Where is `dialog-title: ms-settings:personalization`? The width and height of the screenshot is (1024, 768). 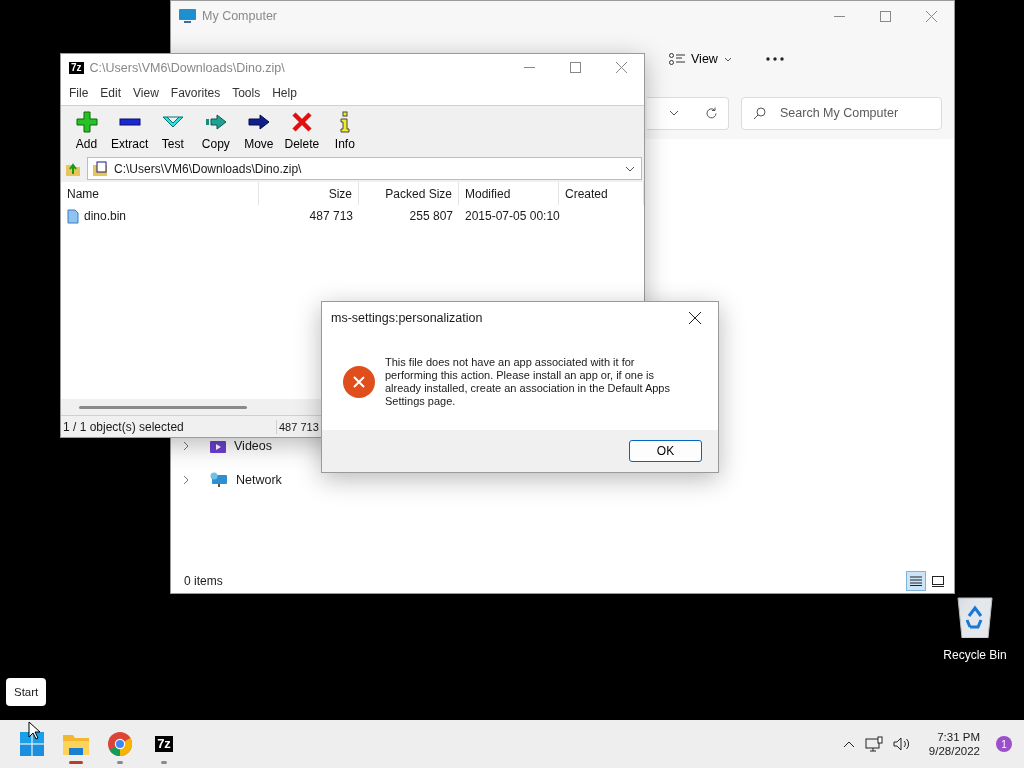
dialog-title: ms-settings:personalization is located at coordinates (407, 318).